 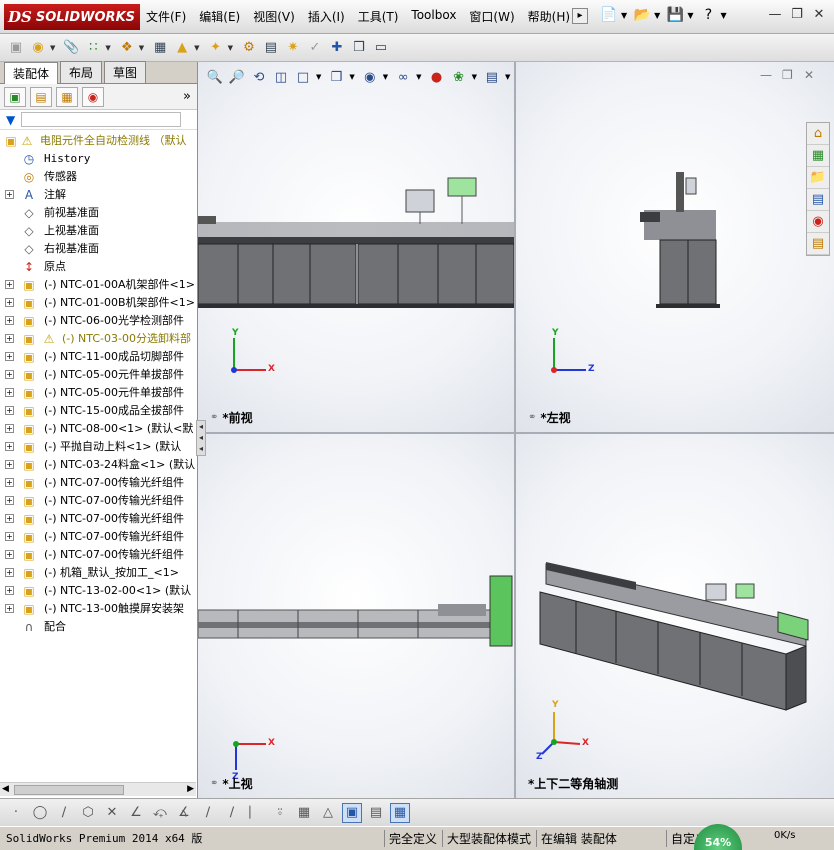 I want to click on menu-file: 文件(F), so click(x=166, y=16).